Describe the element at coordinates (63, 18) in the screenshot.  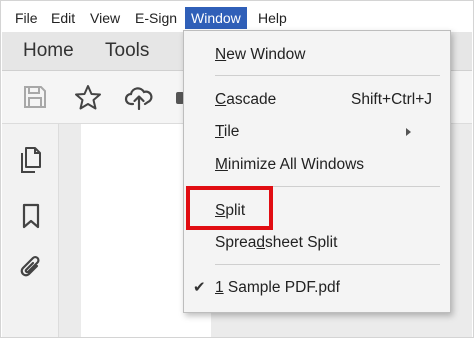
I see `menu-edit: Edit` at that location.